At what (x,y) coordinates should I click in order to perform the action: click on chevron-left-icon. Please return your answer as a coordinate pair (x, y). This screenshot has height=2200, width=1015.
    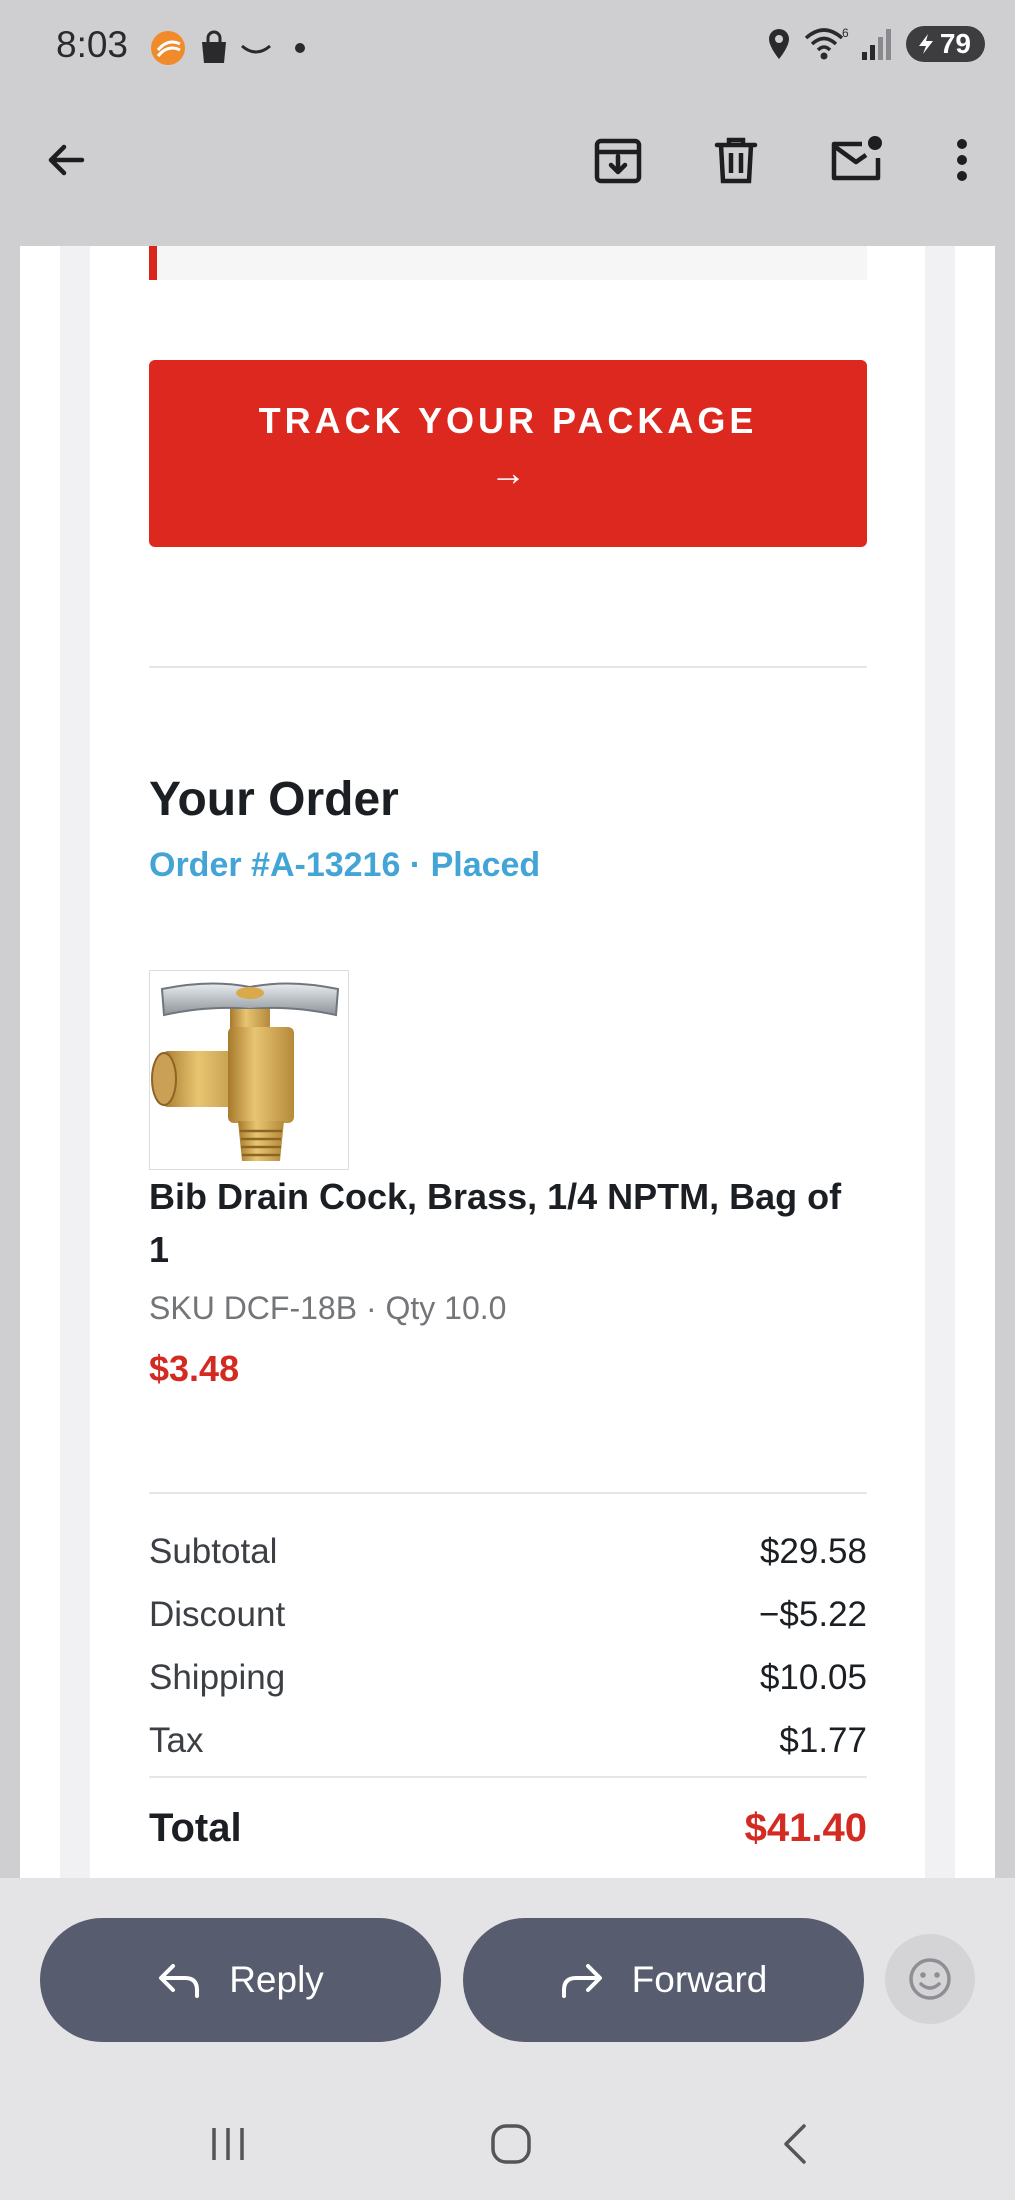
    Looking at the image, I should click on (795, 2144).